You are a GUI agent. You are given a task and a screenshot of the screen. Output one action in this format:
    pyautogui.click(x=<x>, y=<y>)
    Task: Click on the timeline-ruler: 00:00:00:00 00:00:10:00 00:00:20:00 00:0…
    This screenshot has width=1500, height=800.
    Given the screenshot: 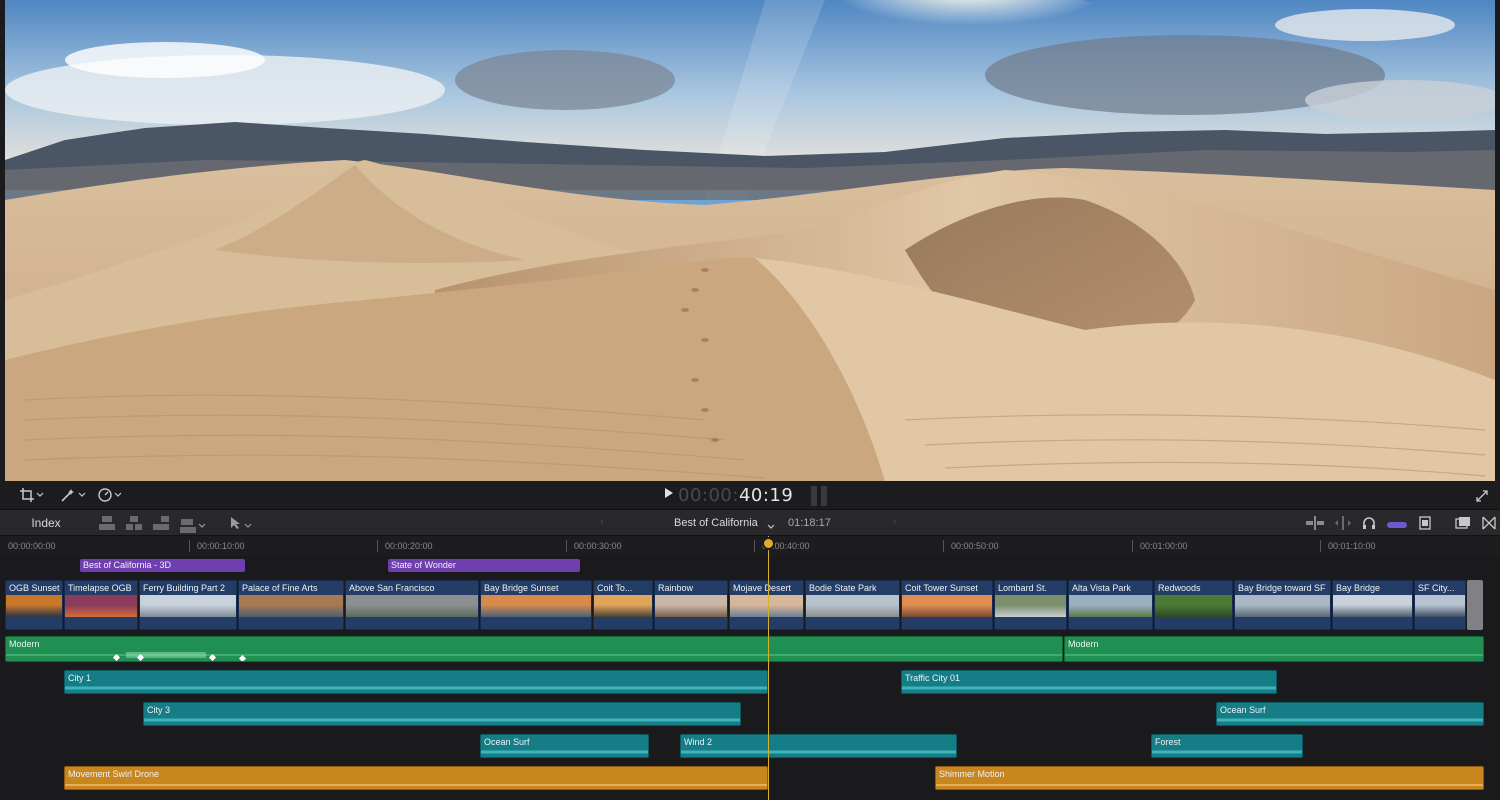 What is the action you would take?
    pyautogui.click(x=750, y=546)
    